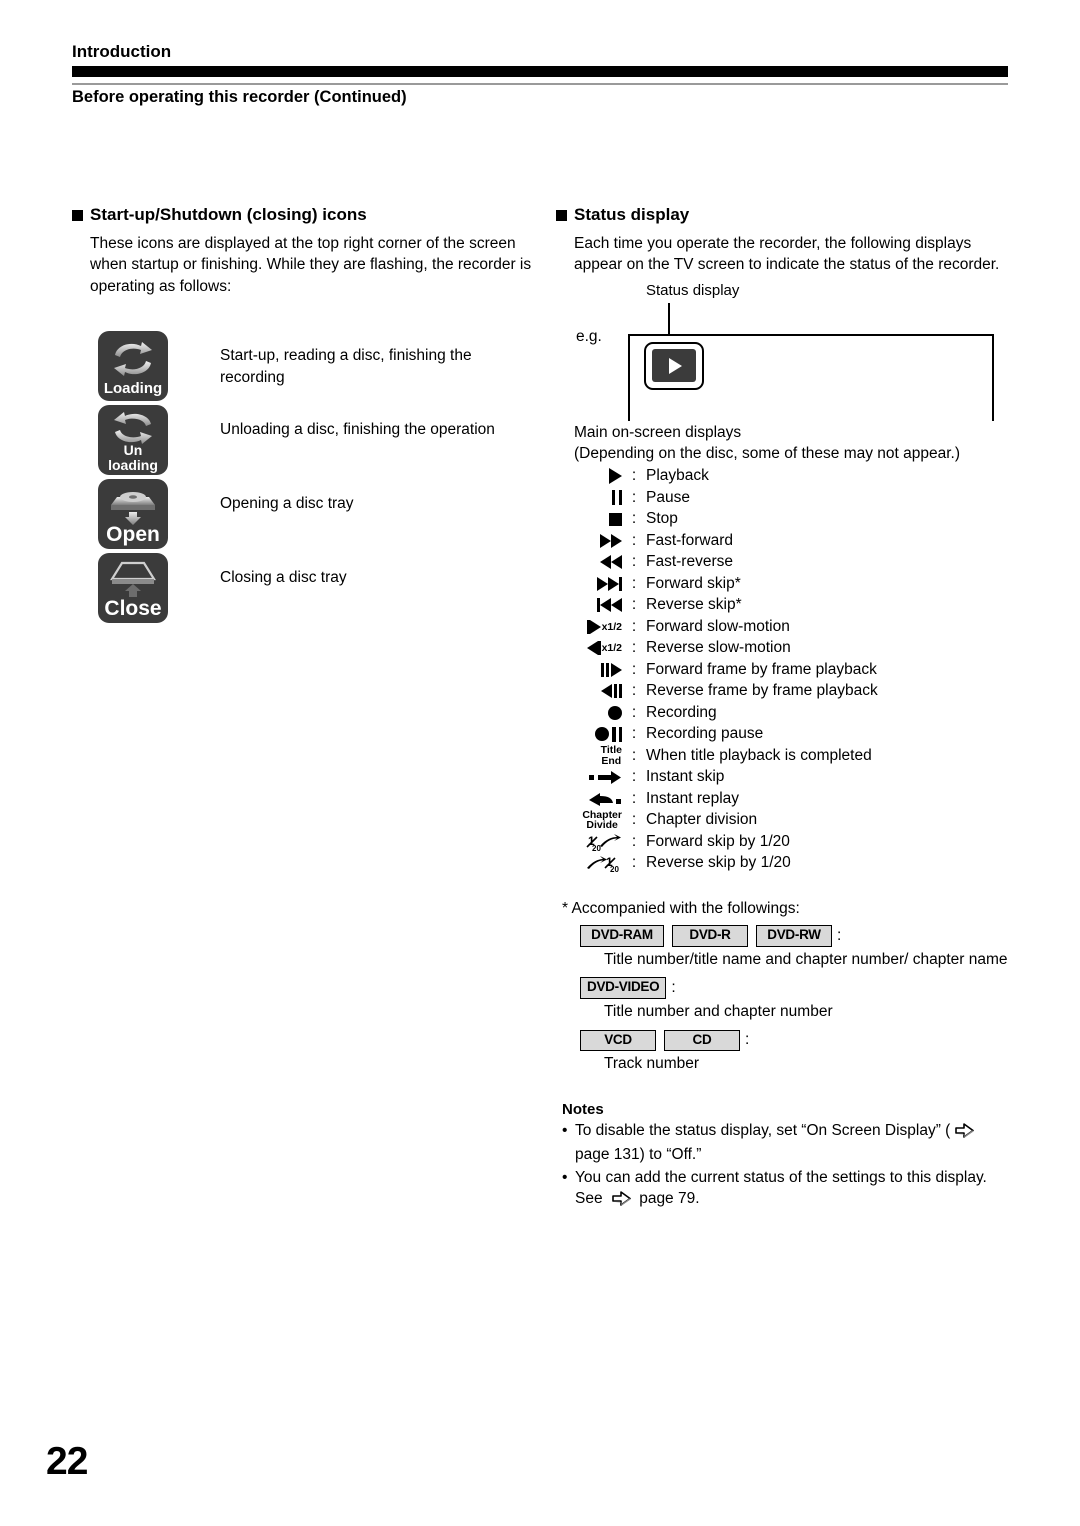 This screenshot has width=1080, height=1526. I want to click on disc-badge-description: Title number and chapter number, so click(718, 1012).